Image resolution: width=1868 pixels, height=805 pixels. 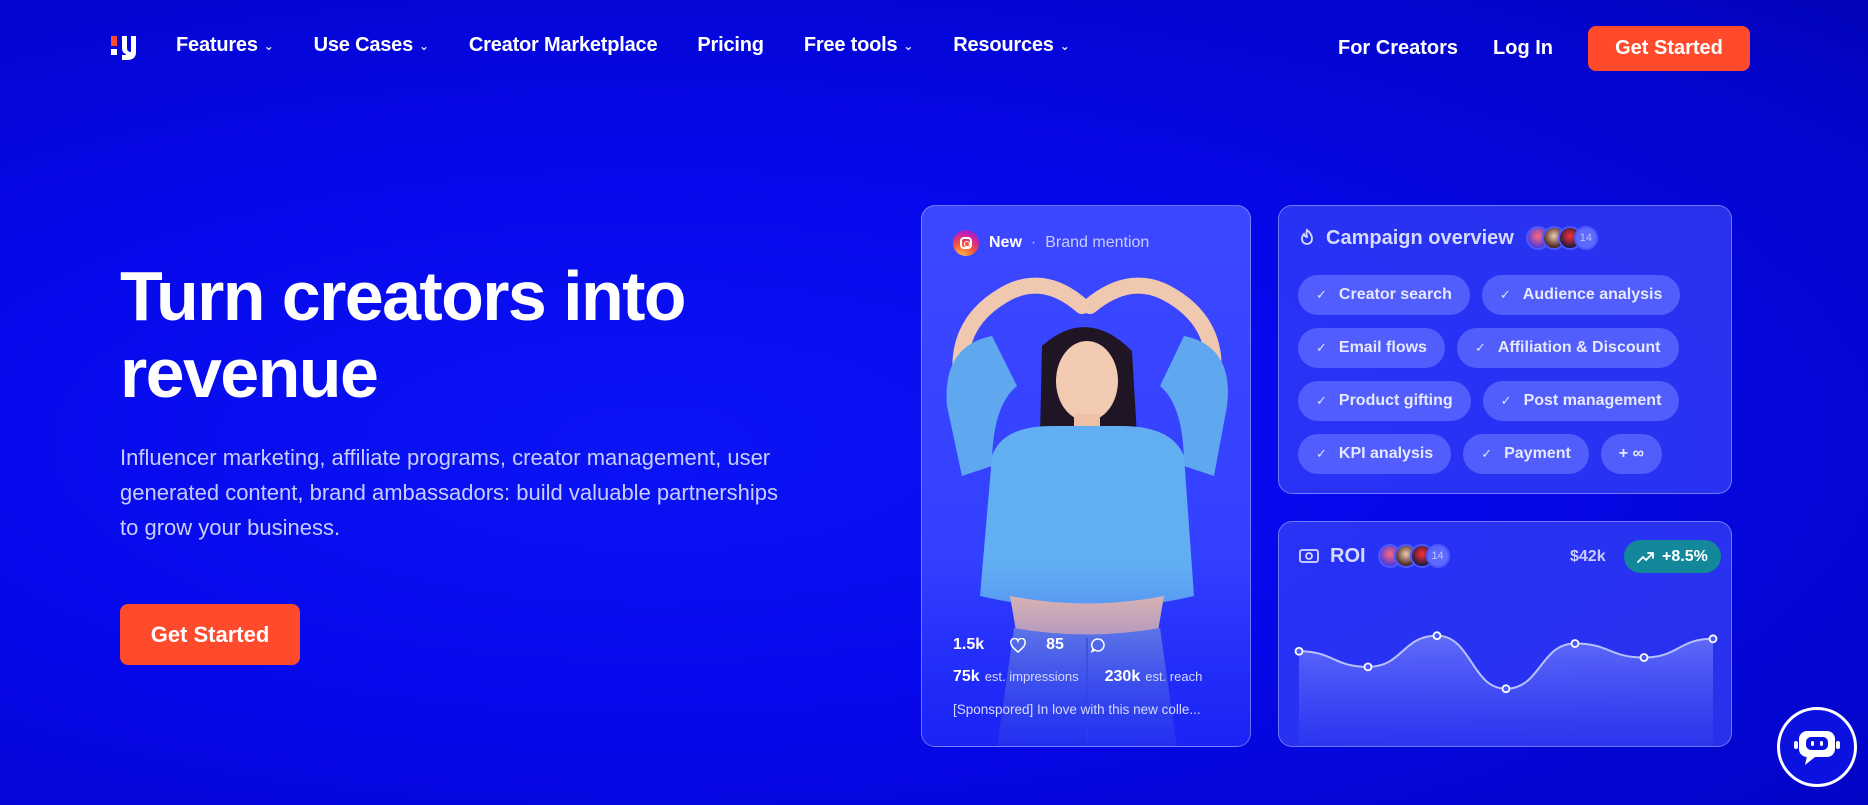 I want to click on campaign-avatars: 14, so click(x=1561, y=238).